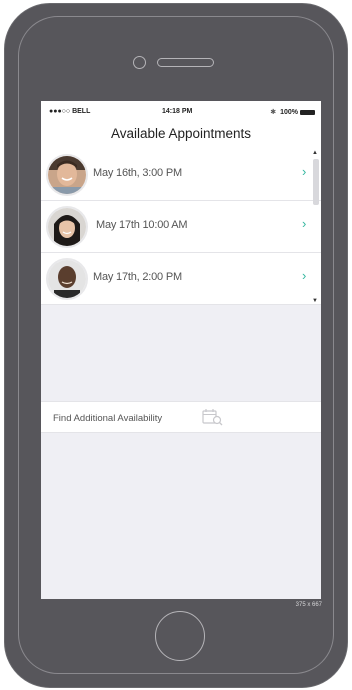 Image resolution: width=352 pixels, height=690 pixels. What do you see at coordinates (316, 227) in the screenshot?
I see `scrollbar: ▲ ▼` at bounding box center [316, 227].